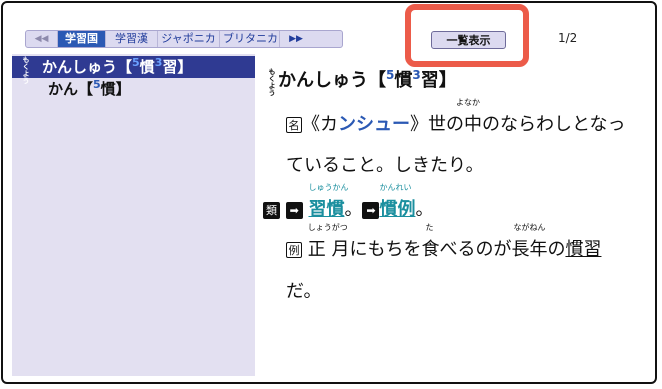 The height and width of the screenshot is (389, 662). What do you see at coordinates (529, 249) in the screenshot?
I see `ruby-base: 長年` at bounding box center [529, 249].